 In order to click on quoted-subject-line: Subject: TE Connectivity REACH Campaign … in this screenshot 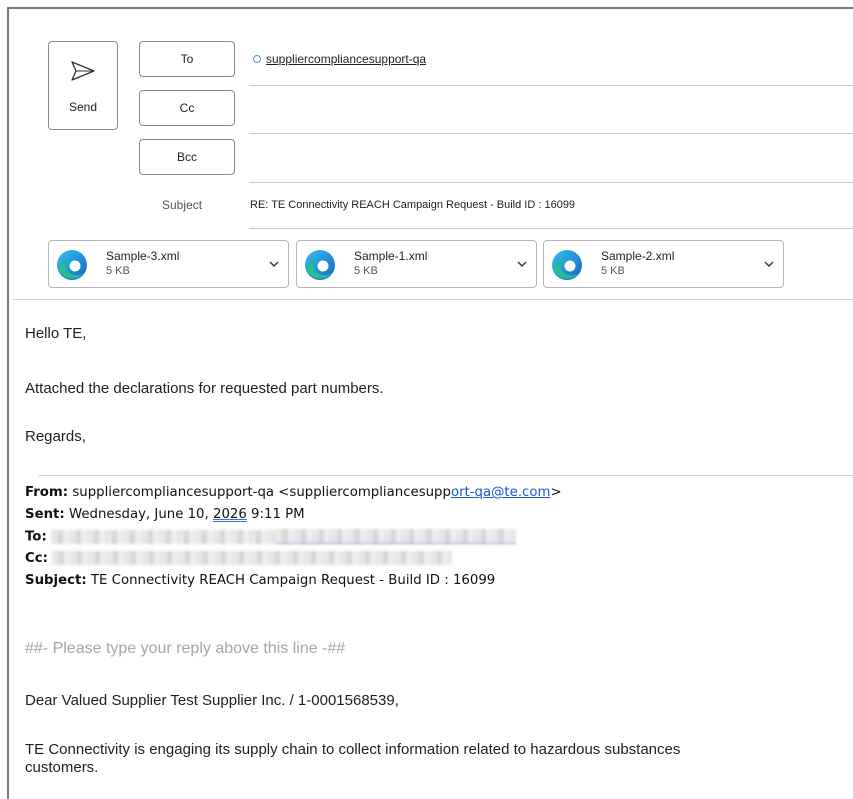, I will do `click(260, 580)`.